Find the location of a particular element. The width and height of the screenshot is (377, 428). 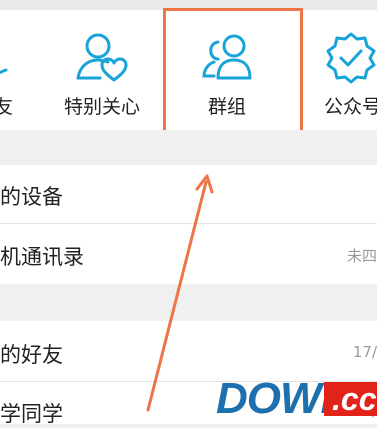

list-item: 机通讯录 未四 is located at coordinates (188, 254).